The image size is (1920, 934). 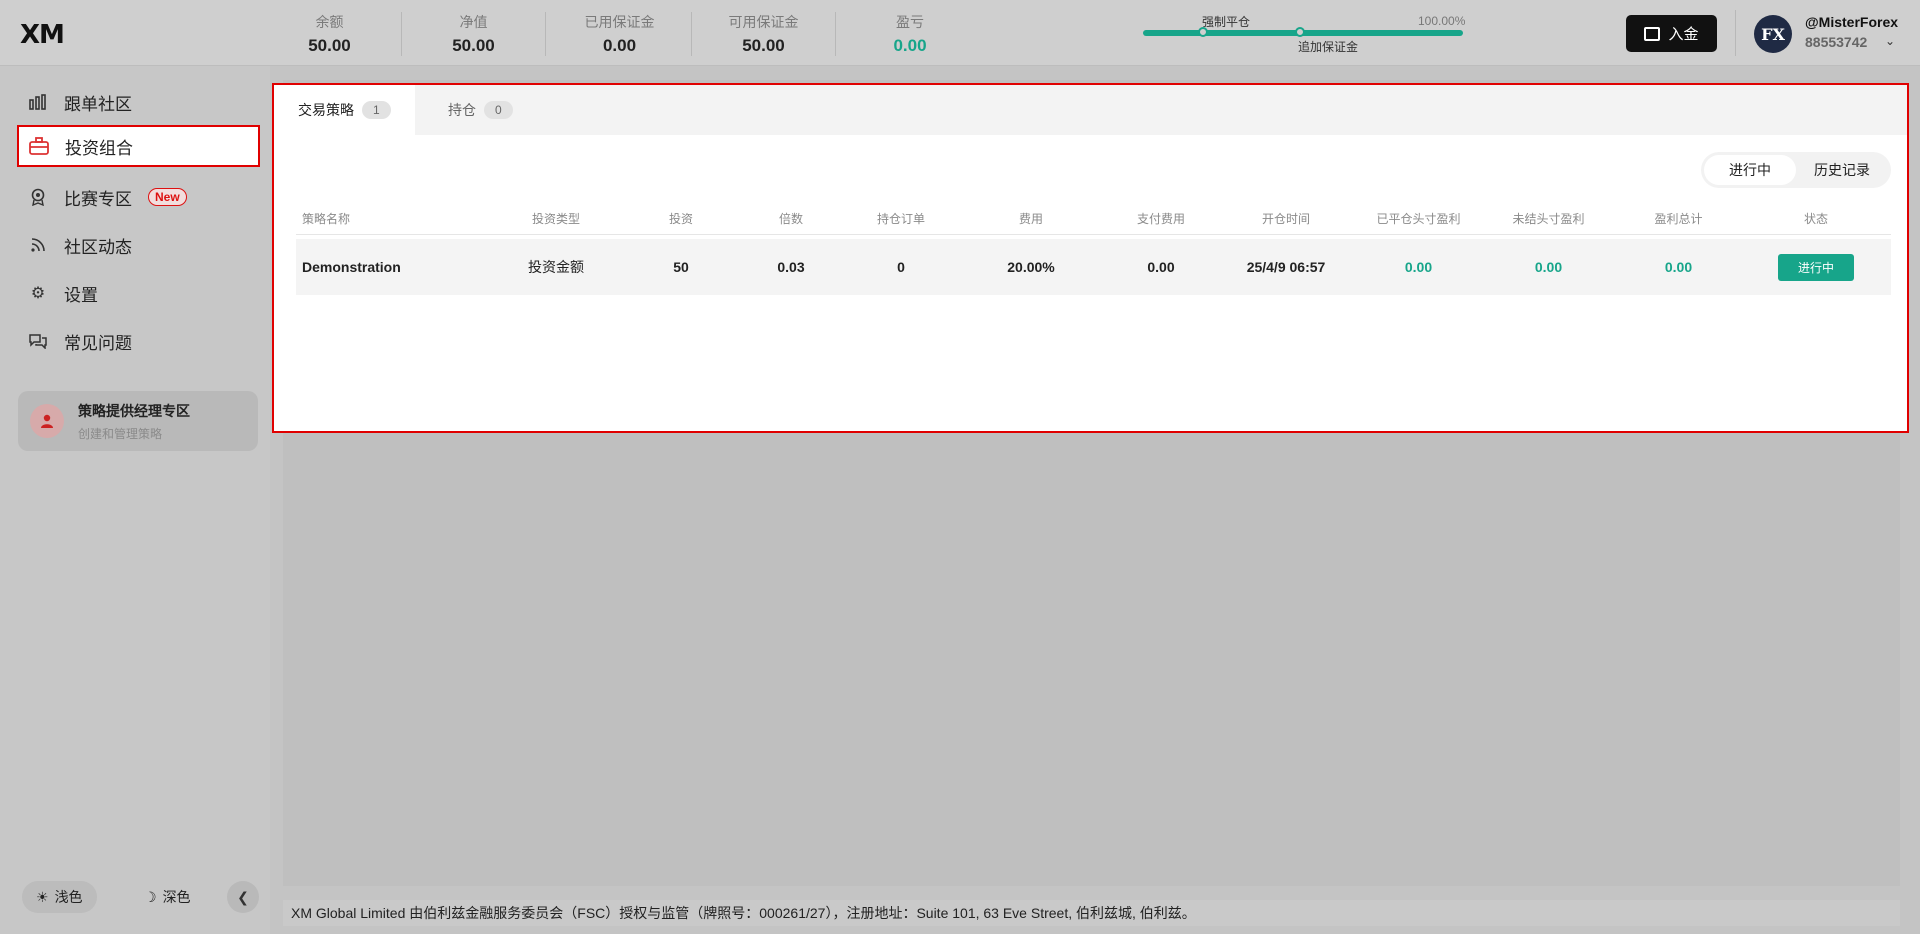 What do you see at coordinates (39, 146) in the screenshot?
I see `briefcase-icon` at bounding box center [39, 146].